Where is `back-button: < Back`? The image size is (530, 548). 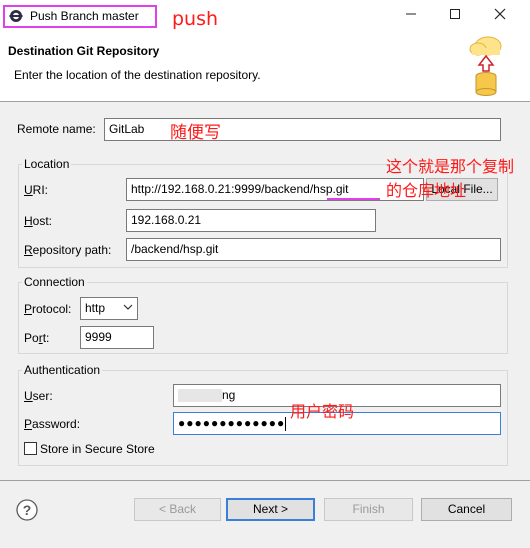
back-button: < Back is located at coordinates (177, 509).